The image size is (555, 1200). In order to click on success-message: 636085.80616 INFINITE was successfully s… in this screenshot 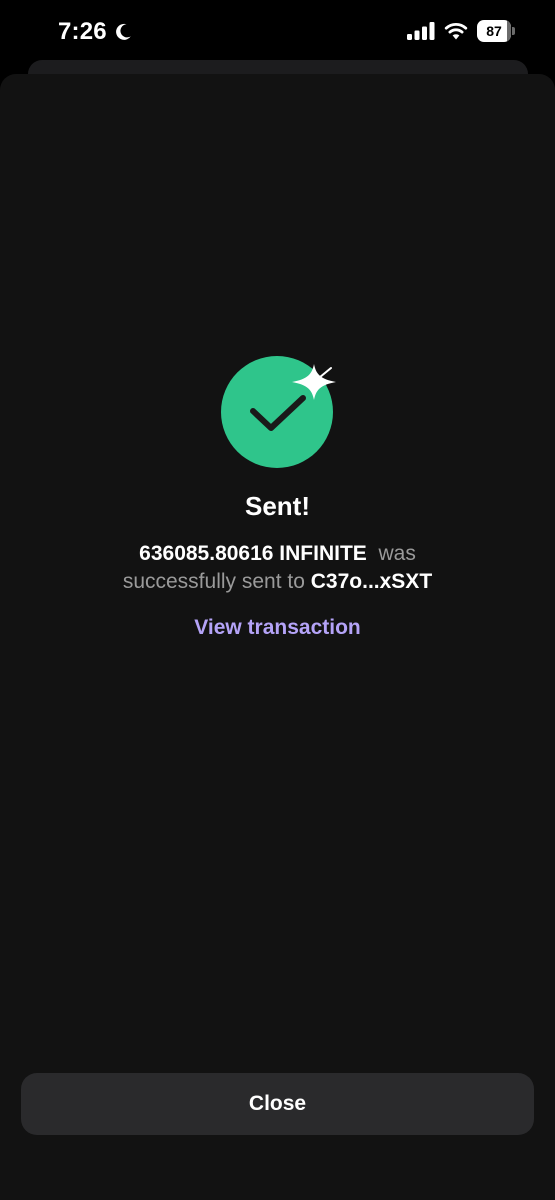, I will do `click(277, 568)`.